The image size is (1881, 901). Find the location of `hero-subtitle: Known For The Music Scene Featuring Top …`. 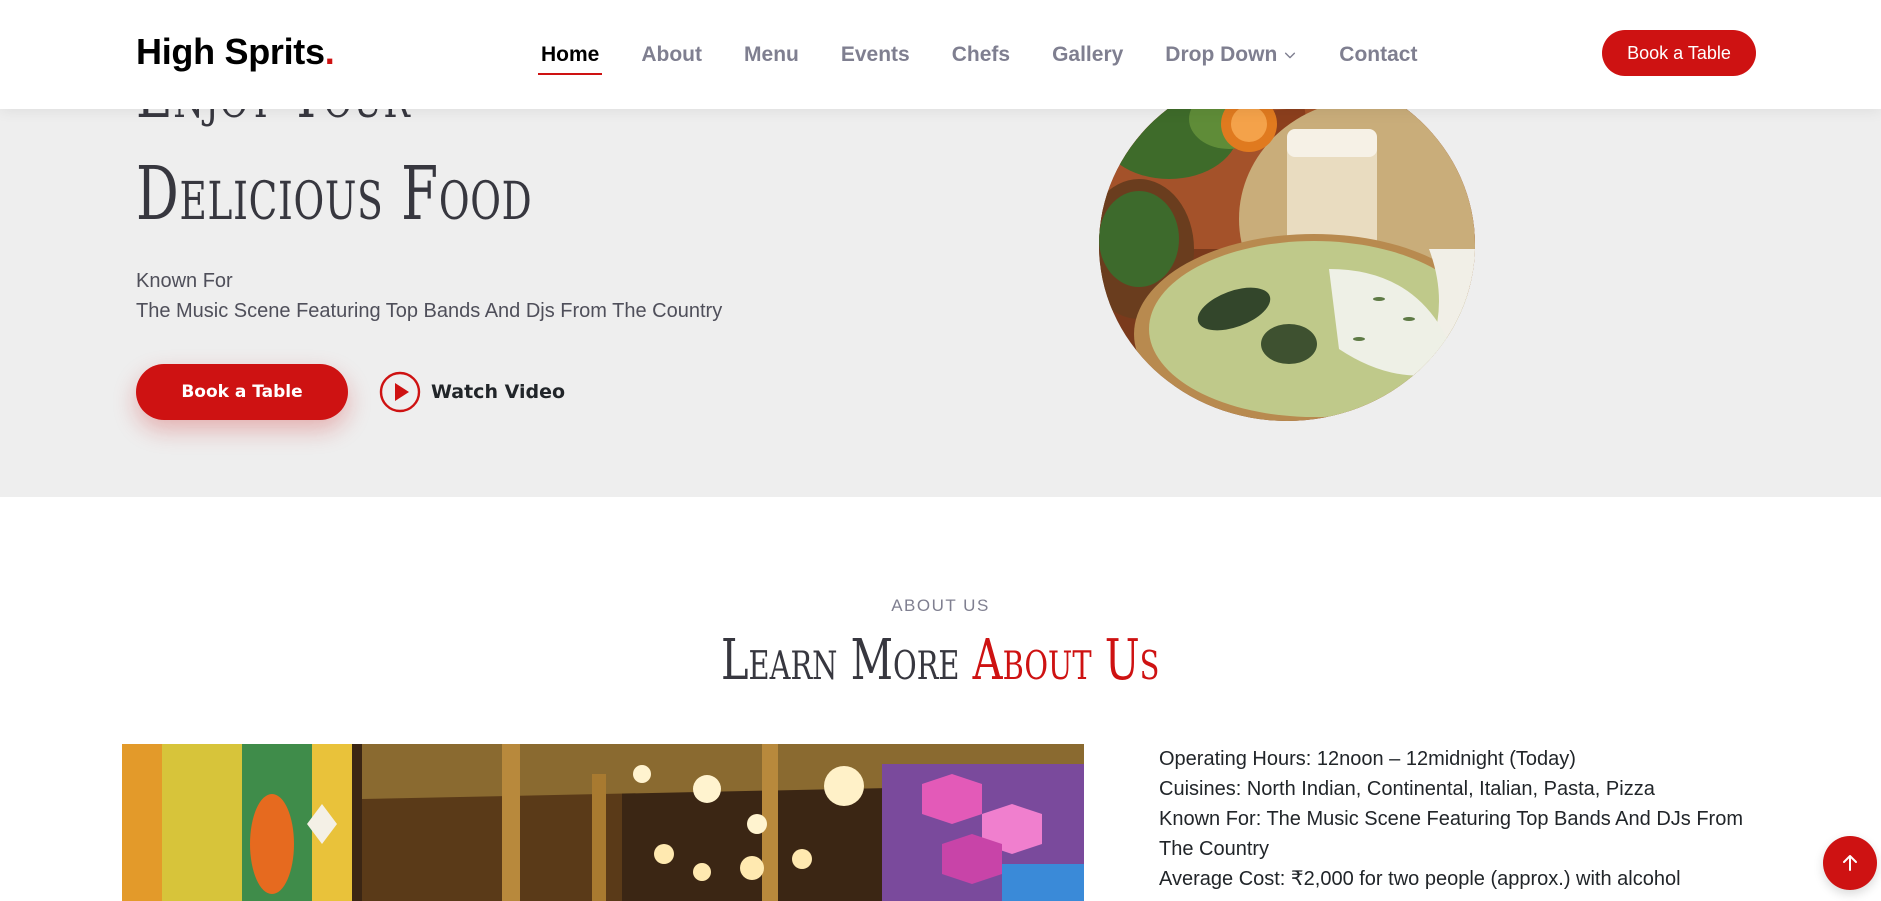

hero-subtitle: Known For The Music Scene Featuring Top … is located at coordinates (429, 296).